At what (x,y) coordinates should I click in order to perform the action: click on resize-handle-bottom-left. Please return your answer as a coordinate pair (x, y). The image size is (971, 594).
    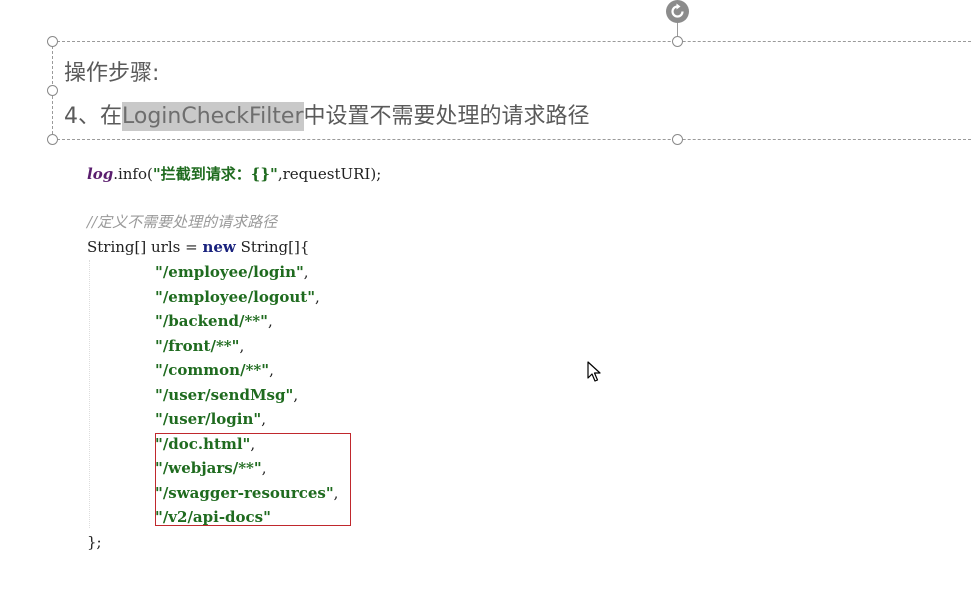
    Looking at the image, I should click on (52, 139).